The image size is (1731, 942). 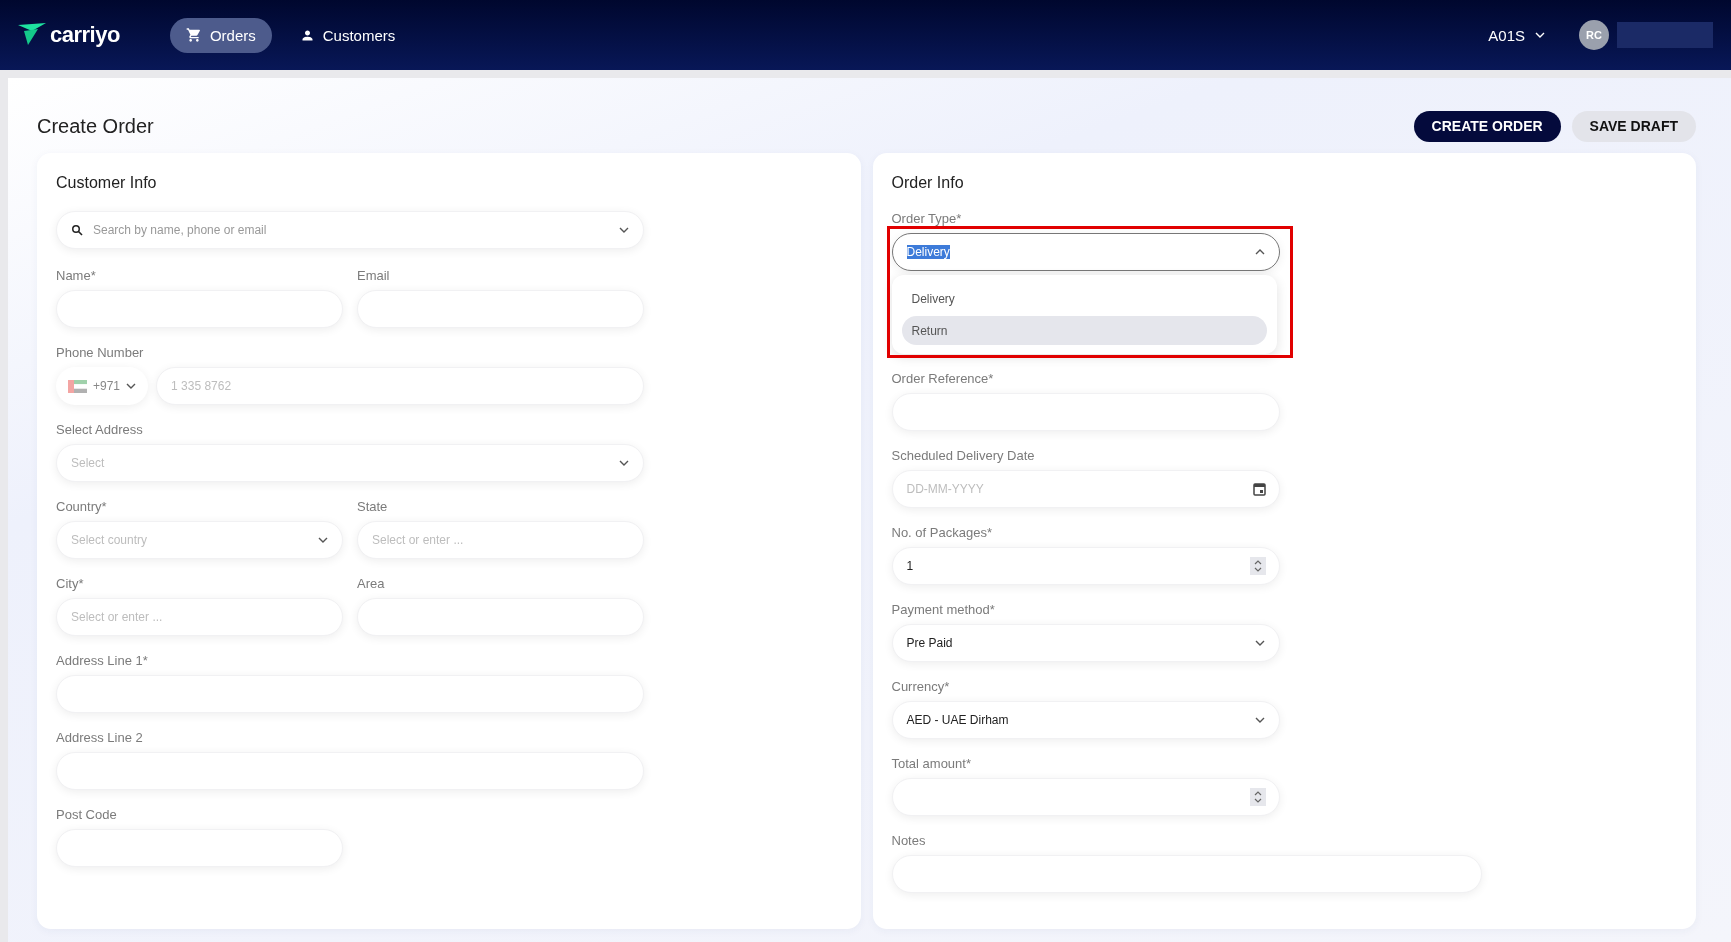 I want to click on search-placeholder: Search by name, phone or email, so click(x=180, y=230).